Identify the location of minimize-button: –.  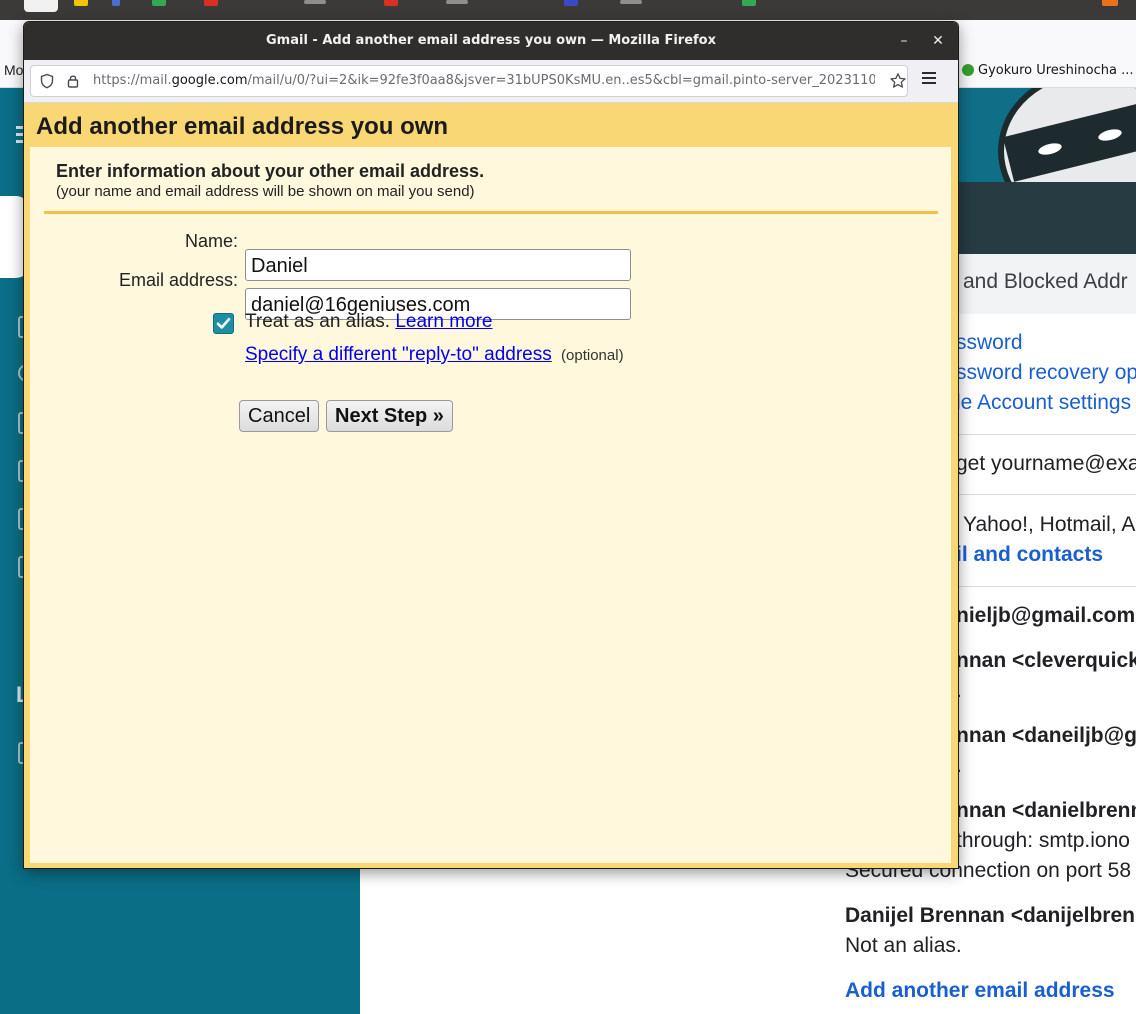
(904, 41).